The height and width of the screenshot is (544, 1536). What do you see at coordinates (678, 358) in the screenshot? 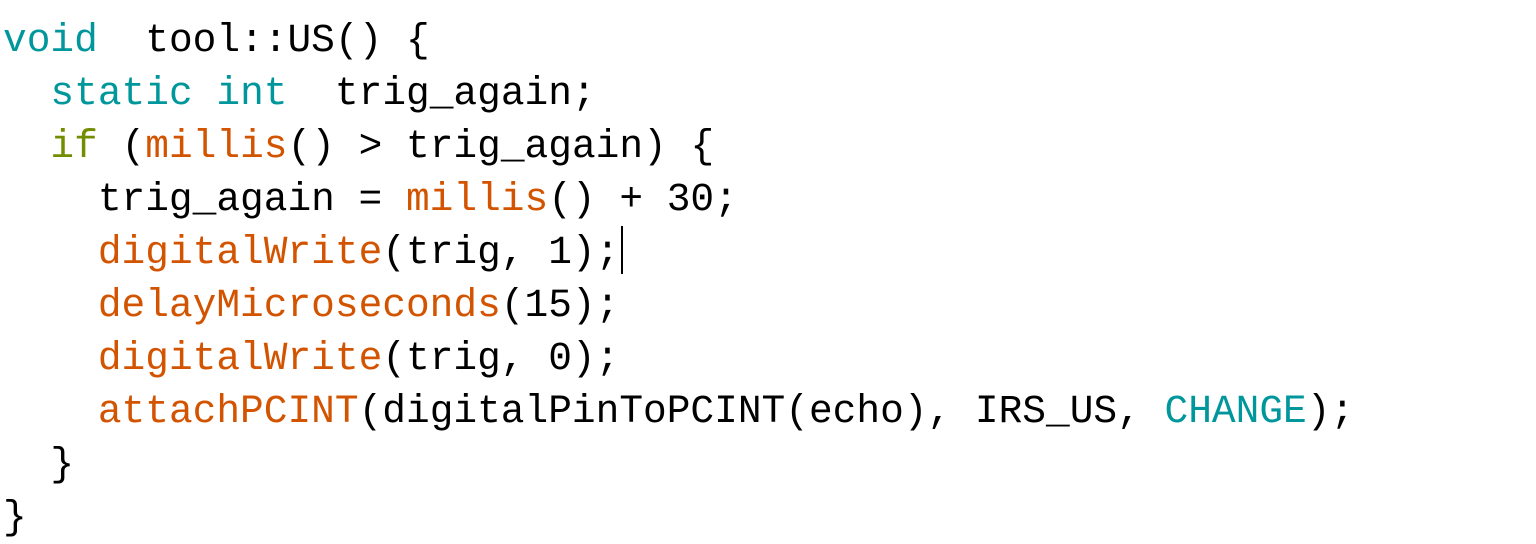
I see `code-line: digitalWrite(trig, 0);` at bounding box center [678, 358].